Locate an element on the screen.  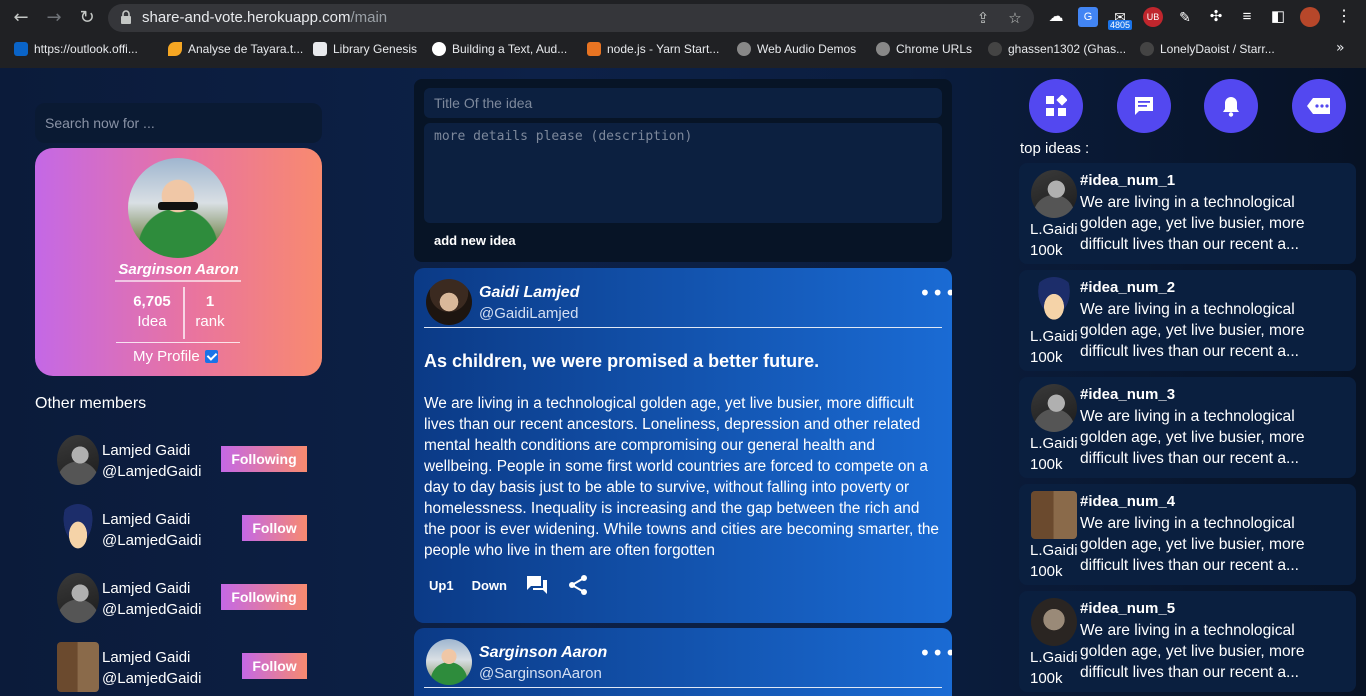
cloud-extension-icon: ☁ is located at coordinates (1056, 17).